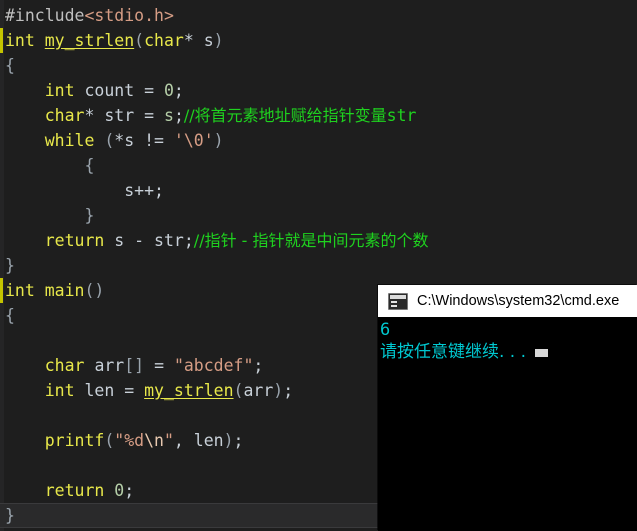 This screenshot has width=637, height=531. Describe the element at coordinates (129, 15) in the screenshot. I see `code-token: <stdio.h>` at that location.